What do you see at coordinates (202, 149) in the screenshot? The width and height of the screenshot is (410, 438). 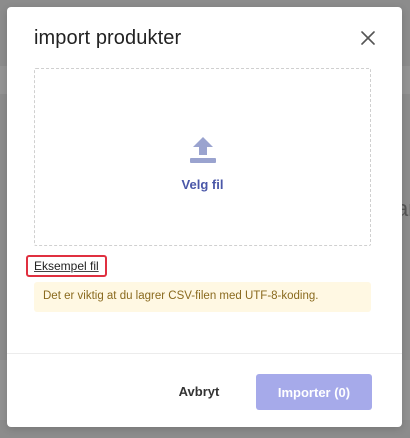 I see `upload-icon` at bounding box center [202, 149].